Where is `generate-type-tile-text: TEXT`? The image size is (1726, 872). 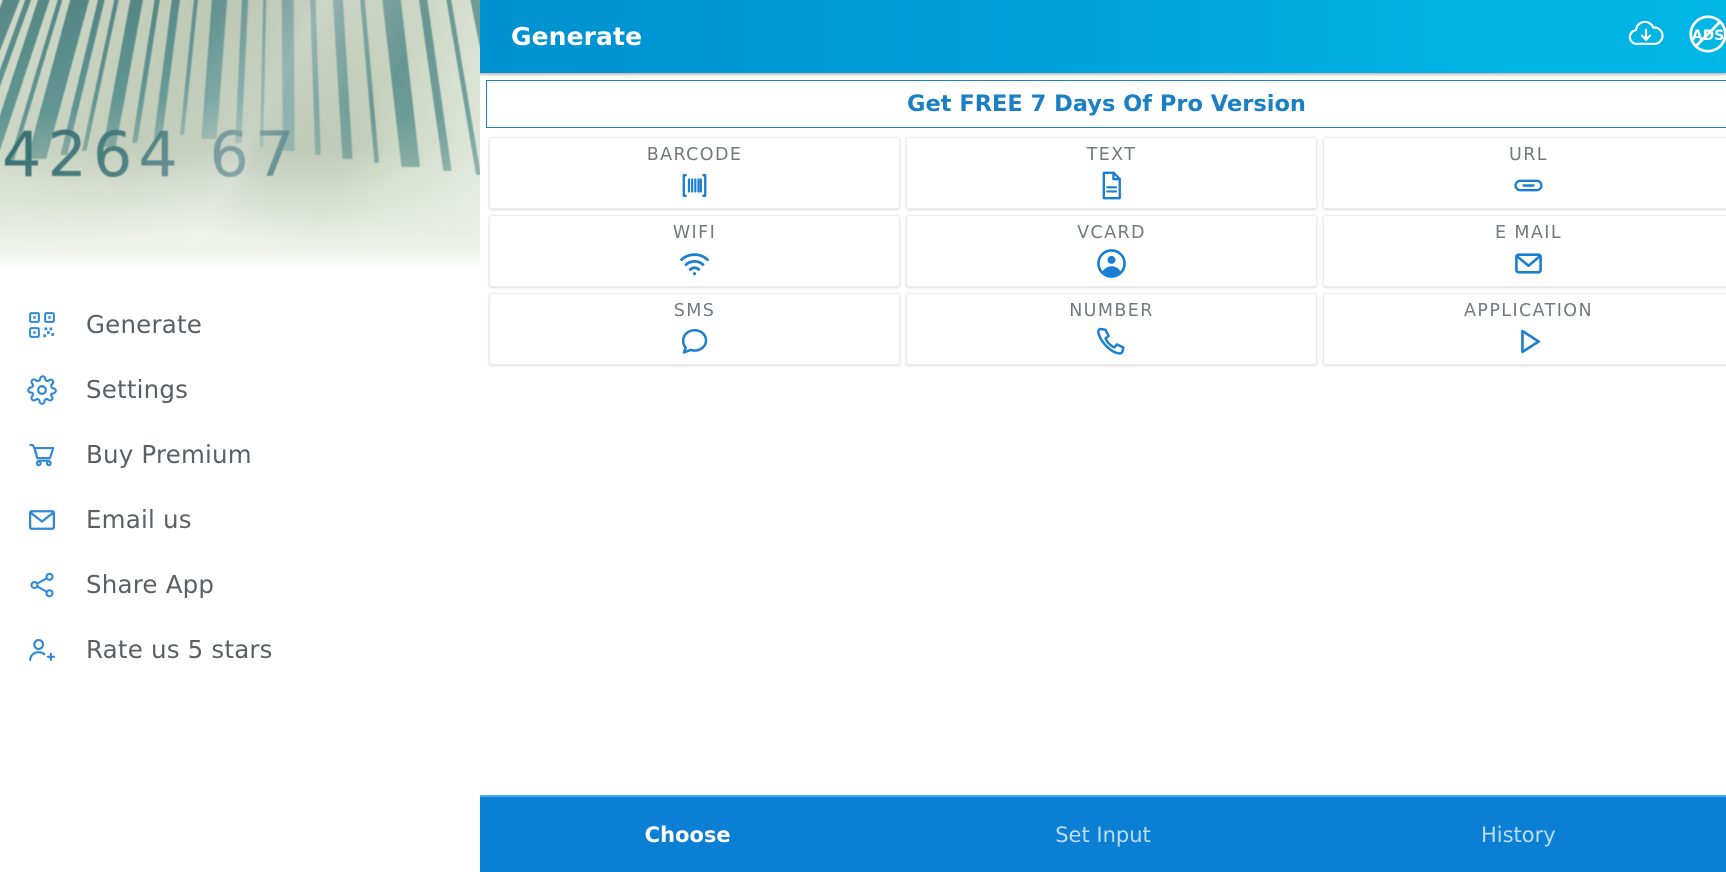
generate-type-tile-text: TEXT is located at coordinates (1111, 173).